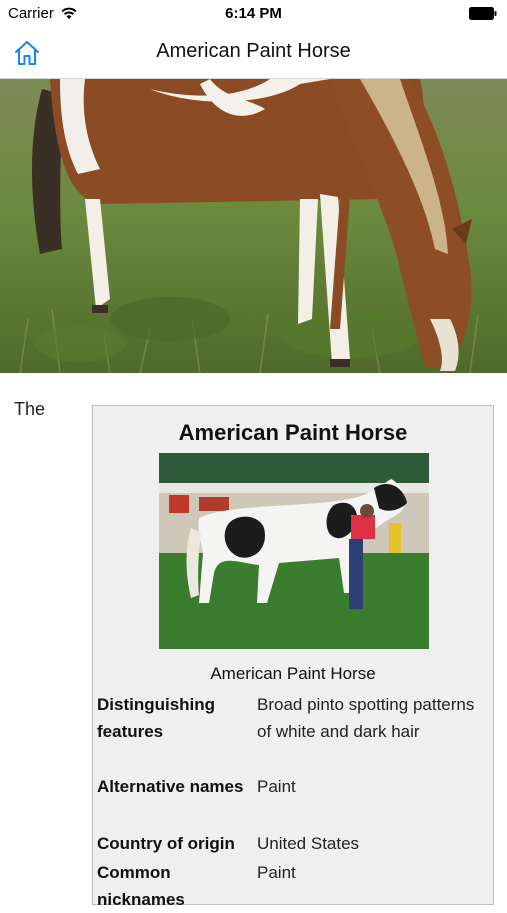 The width and height of the screenshot is (507, 913). What do you see at coordinates (253, 51) in the screenshot?
I see `page-title: American Paint Horse` at bounding box center [253, 51].